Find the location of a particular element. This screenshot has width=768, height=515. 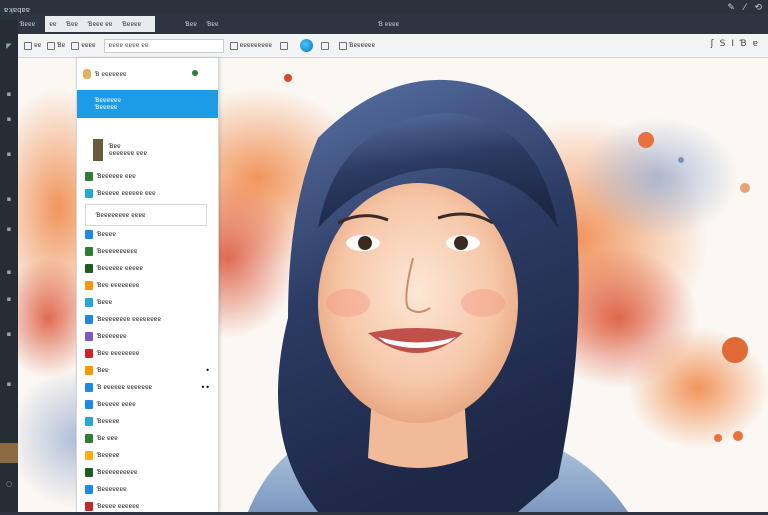

tab: Ɓɐɐɐɐ is located at coordinates (131, 24).